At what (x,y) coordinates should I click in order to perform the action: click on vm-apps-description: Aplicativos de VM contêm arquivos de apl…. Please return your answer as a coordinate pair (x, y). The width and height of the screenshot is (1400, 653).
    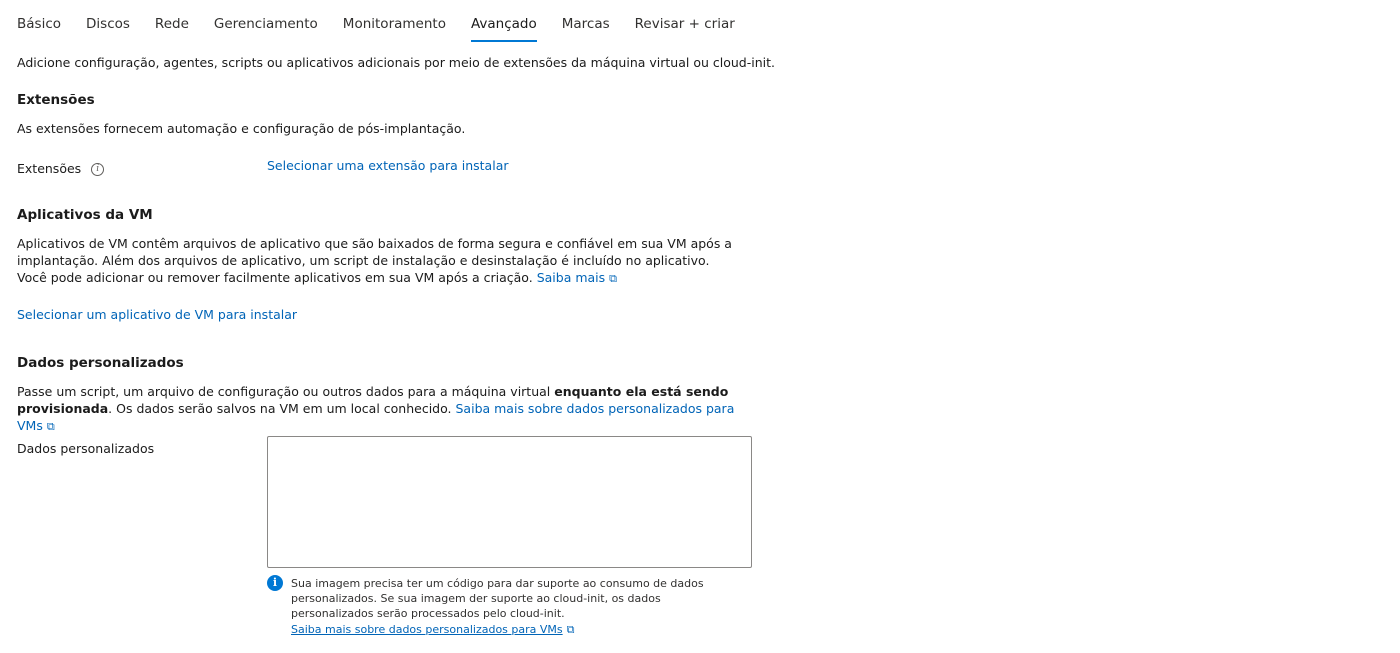
    Looking at the image, I should click on (378, 261).